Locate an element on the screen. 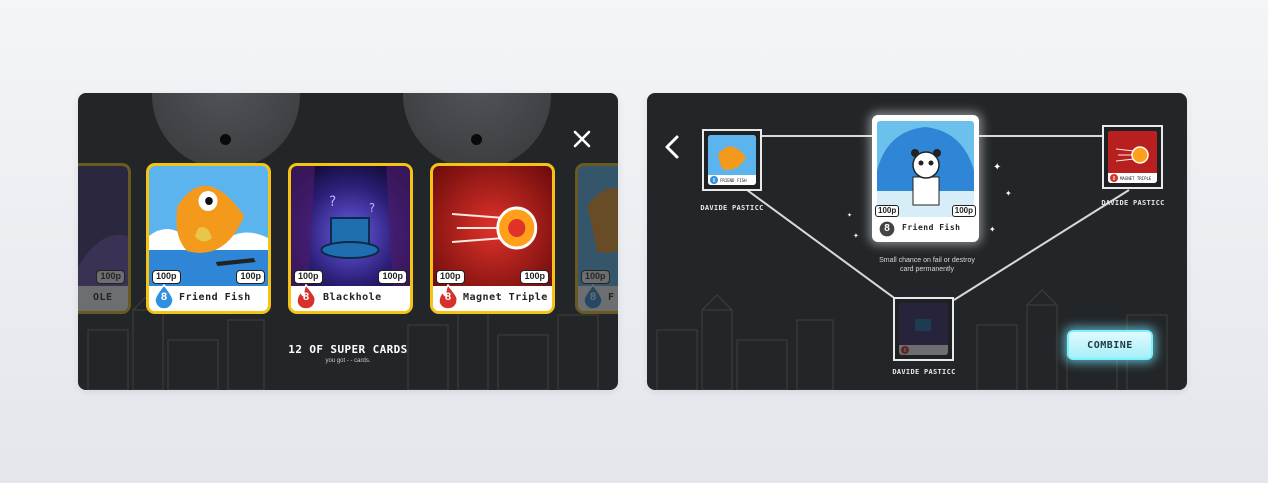 The width and height of the screenshot is (1268, 483). chevron-left-icon is located at coordinates (672, 147).